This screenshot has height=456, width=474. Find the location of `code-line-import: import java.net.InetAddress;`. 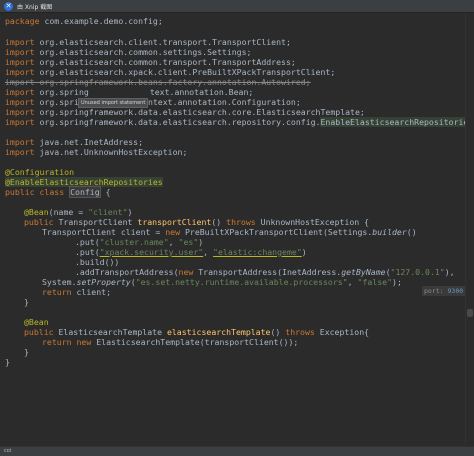

code-line-import: import java.net.InetAddress; is located at coordinates (74, 142).